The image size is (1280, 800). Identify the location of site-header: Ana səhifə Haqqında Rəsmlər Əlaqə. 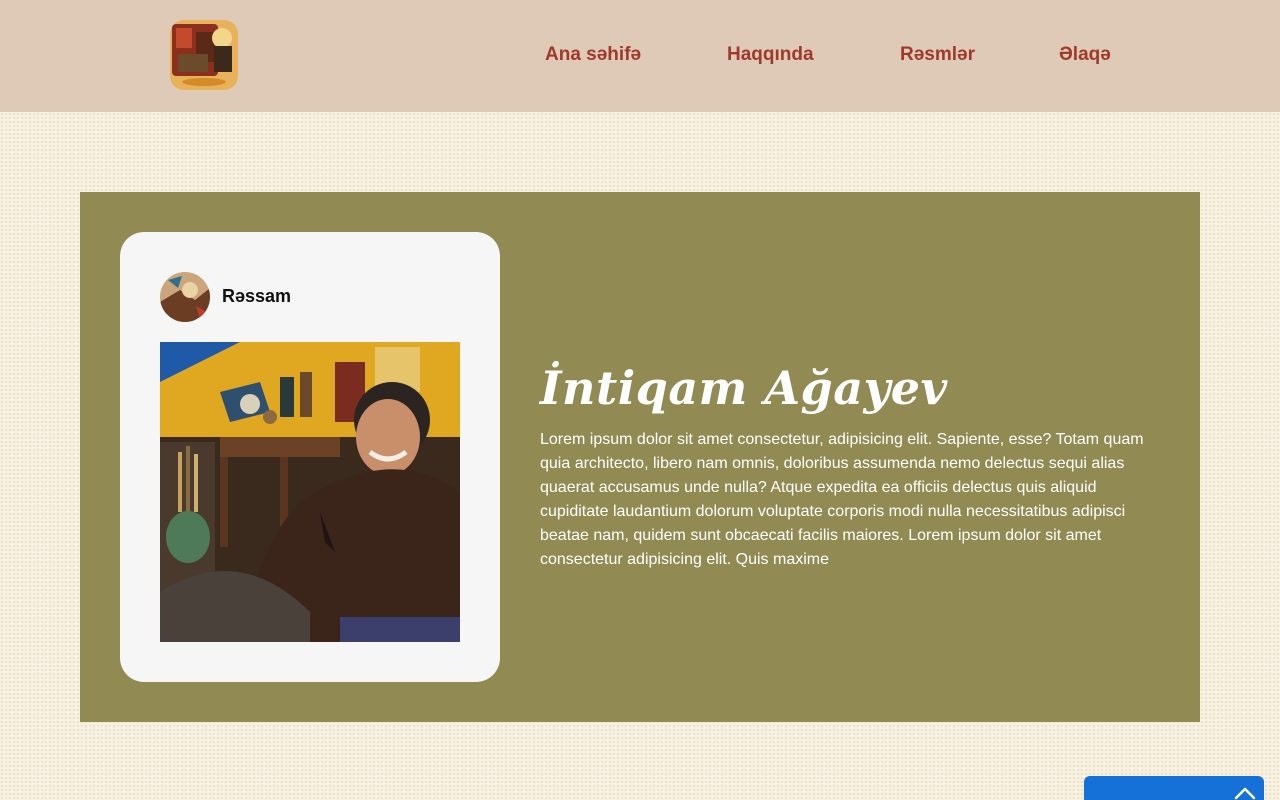
(640, 56).